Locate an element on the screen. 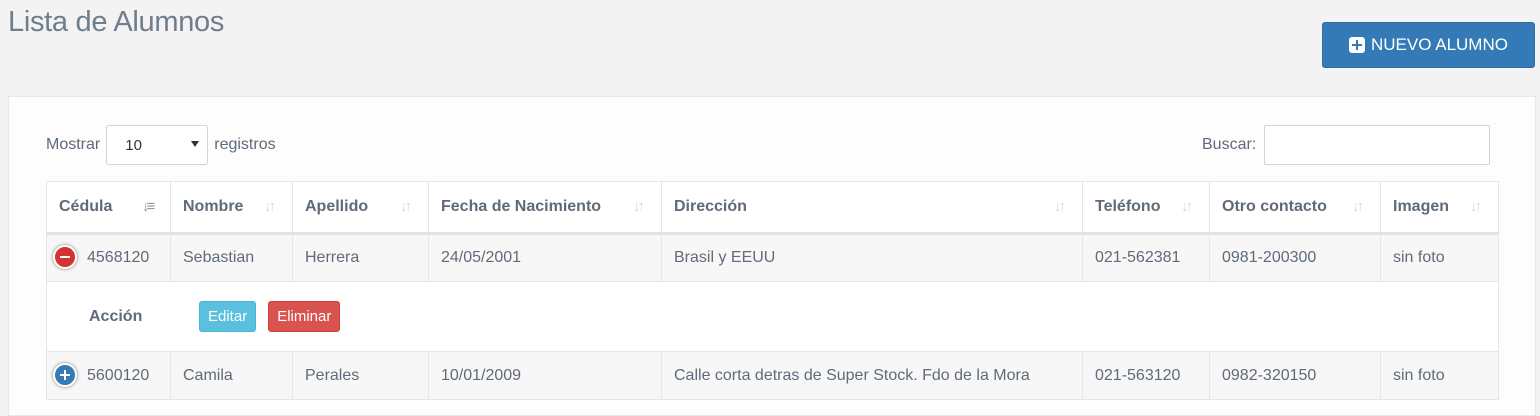 This screenshot has height=416, width=1540. page-length-value: 10 is located at coordinates (133, 145).